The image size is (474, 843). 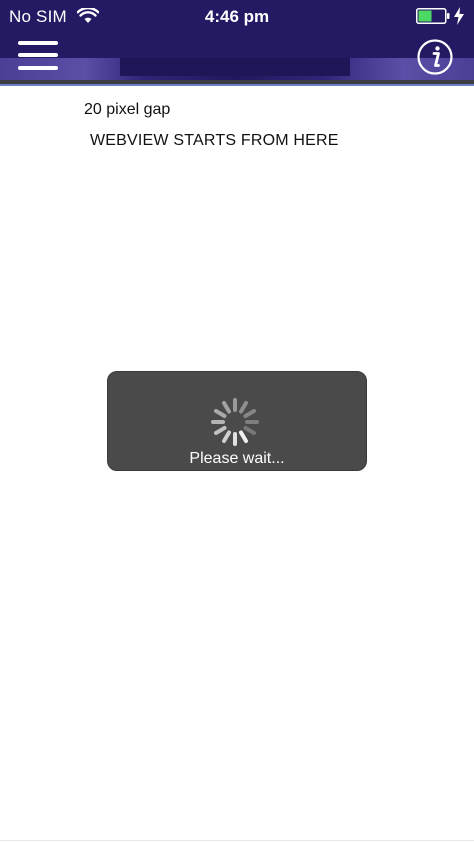 What do you see at coordinates (235, 422) in the screenshot?
I see `spinner-icon` at bounding box center [235, 422].